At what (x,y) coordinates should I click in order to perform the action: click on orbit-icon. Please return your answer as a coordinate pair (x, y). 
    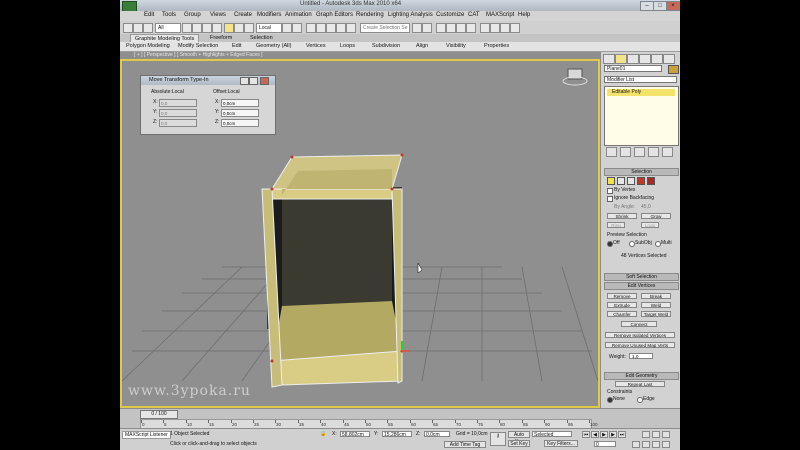
    Looking at the image, I should click on (656, 444).